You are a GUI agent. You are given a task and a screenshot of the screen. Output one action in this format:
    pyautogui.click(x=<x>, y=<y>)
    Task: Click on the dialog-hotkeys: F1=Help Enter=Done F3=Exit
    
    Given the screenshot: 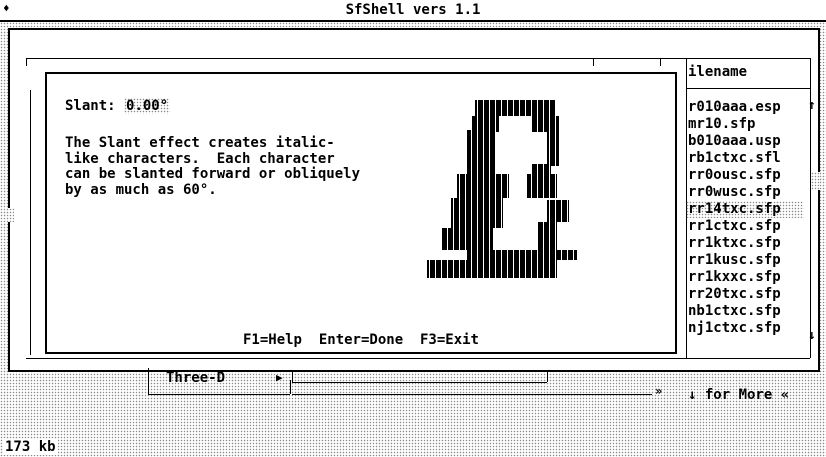 What is the action you would take?
    pyautogui.click(x=360, y=340)
    